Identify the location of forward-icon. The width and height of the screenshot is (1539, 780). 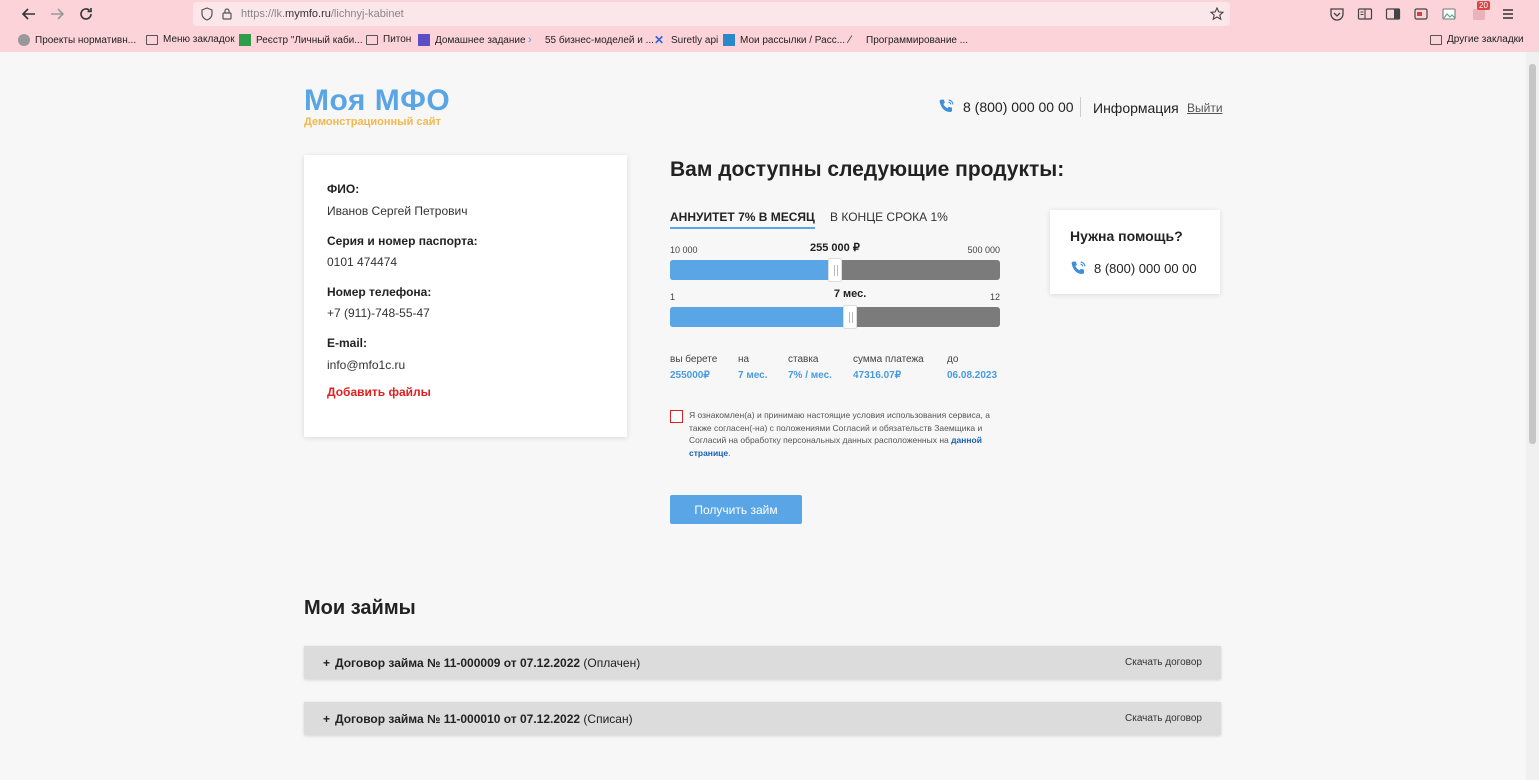
(57, 14).